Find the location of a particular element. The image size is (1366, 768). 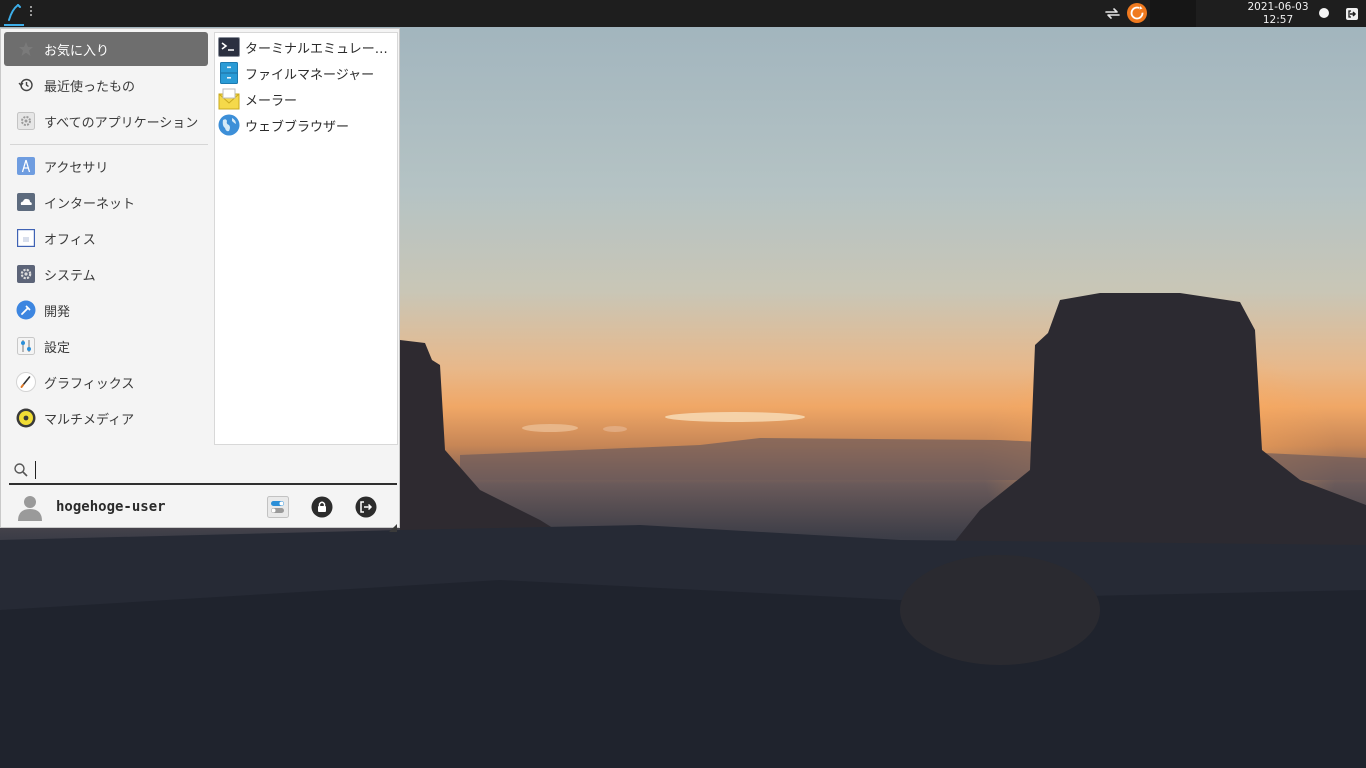

category-multimedia: マルチメディア is located at coordinates (106, 418).